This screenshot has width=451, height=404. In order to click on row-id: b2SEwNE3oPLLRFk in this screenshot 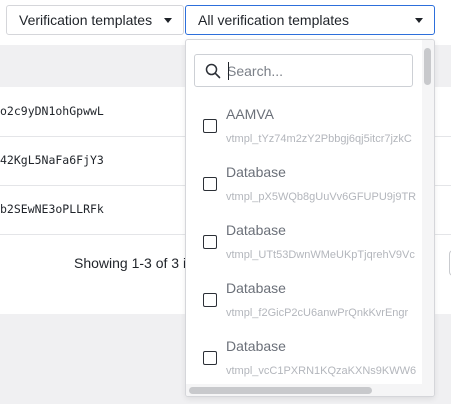, I will do `click(52, 209)`.